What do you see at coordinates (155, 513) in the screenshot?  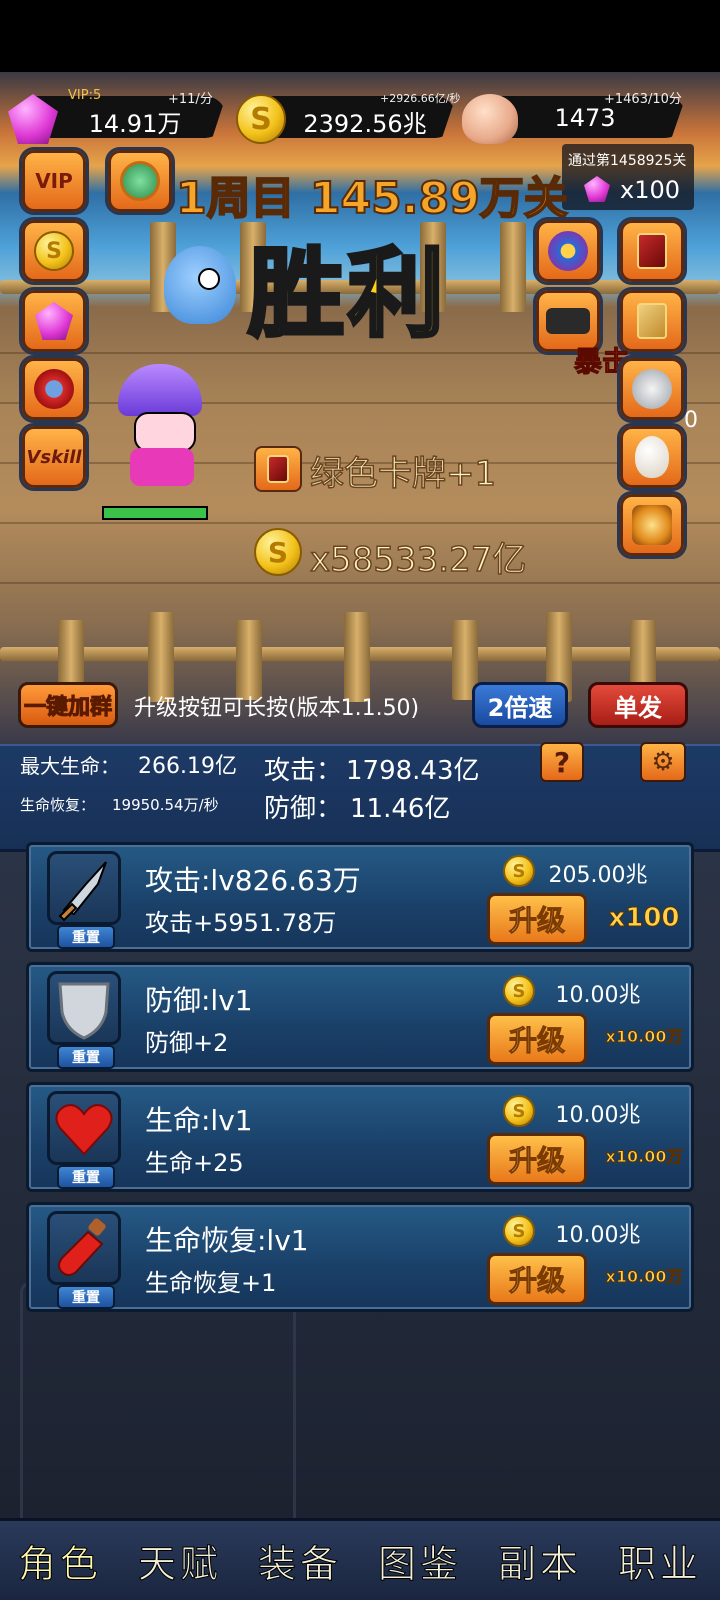 I see `player-hp-bar` at bounding box center [155, 513].